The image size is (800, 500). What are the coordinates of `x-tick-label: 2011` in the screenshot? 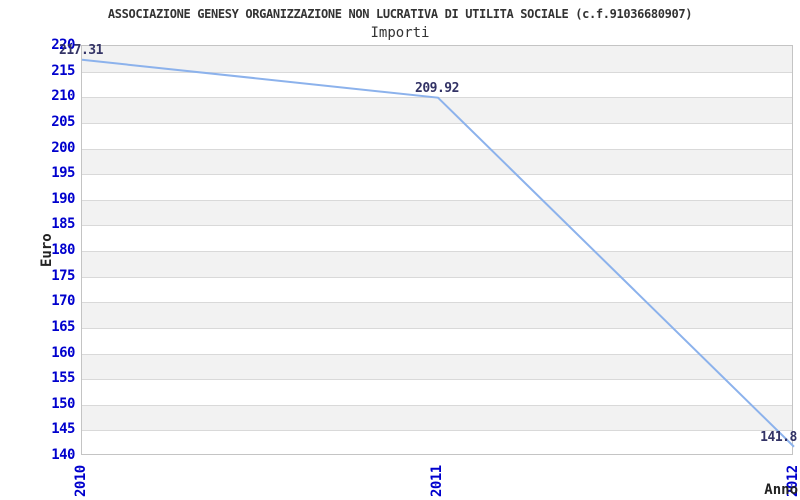 It's located at (437, 481).